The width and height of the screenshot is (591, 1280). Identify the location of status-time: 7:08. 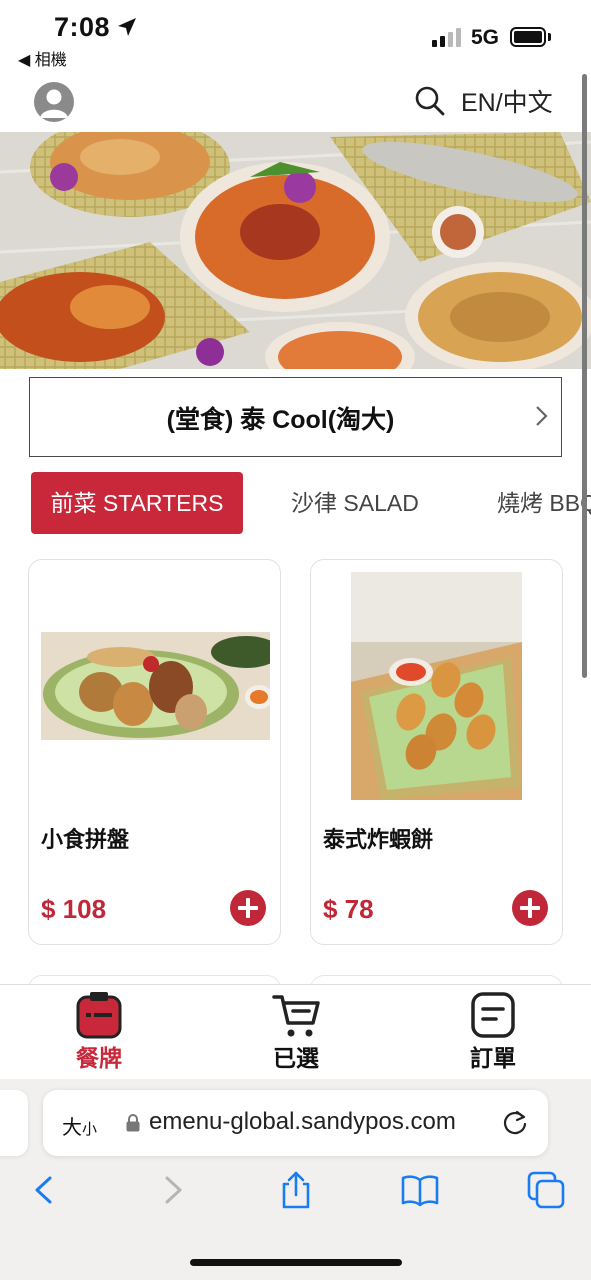
(82, 27).